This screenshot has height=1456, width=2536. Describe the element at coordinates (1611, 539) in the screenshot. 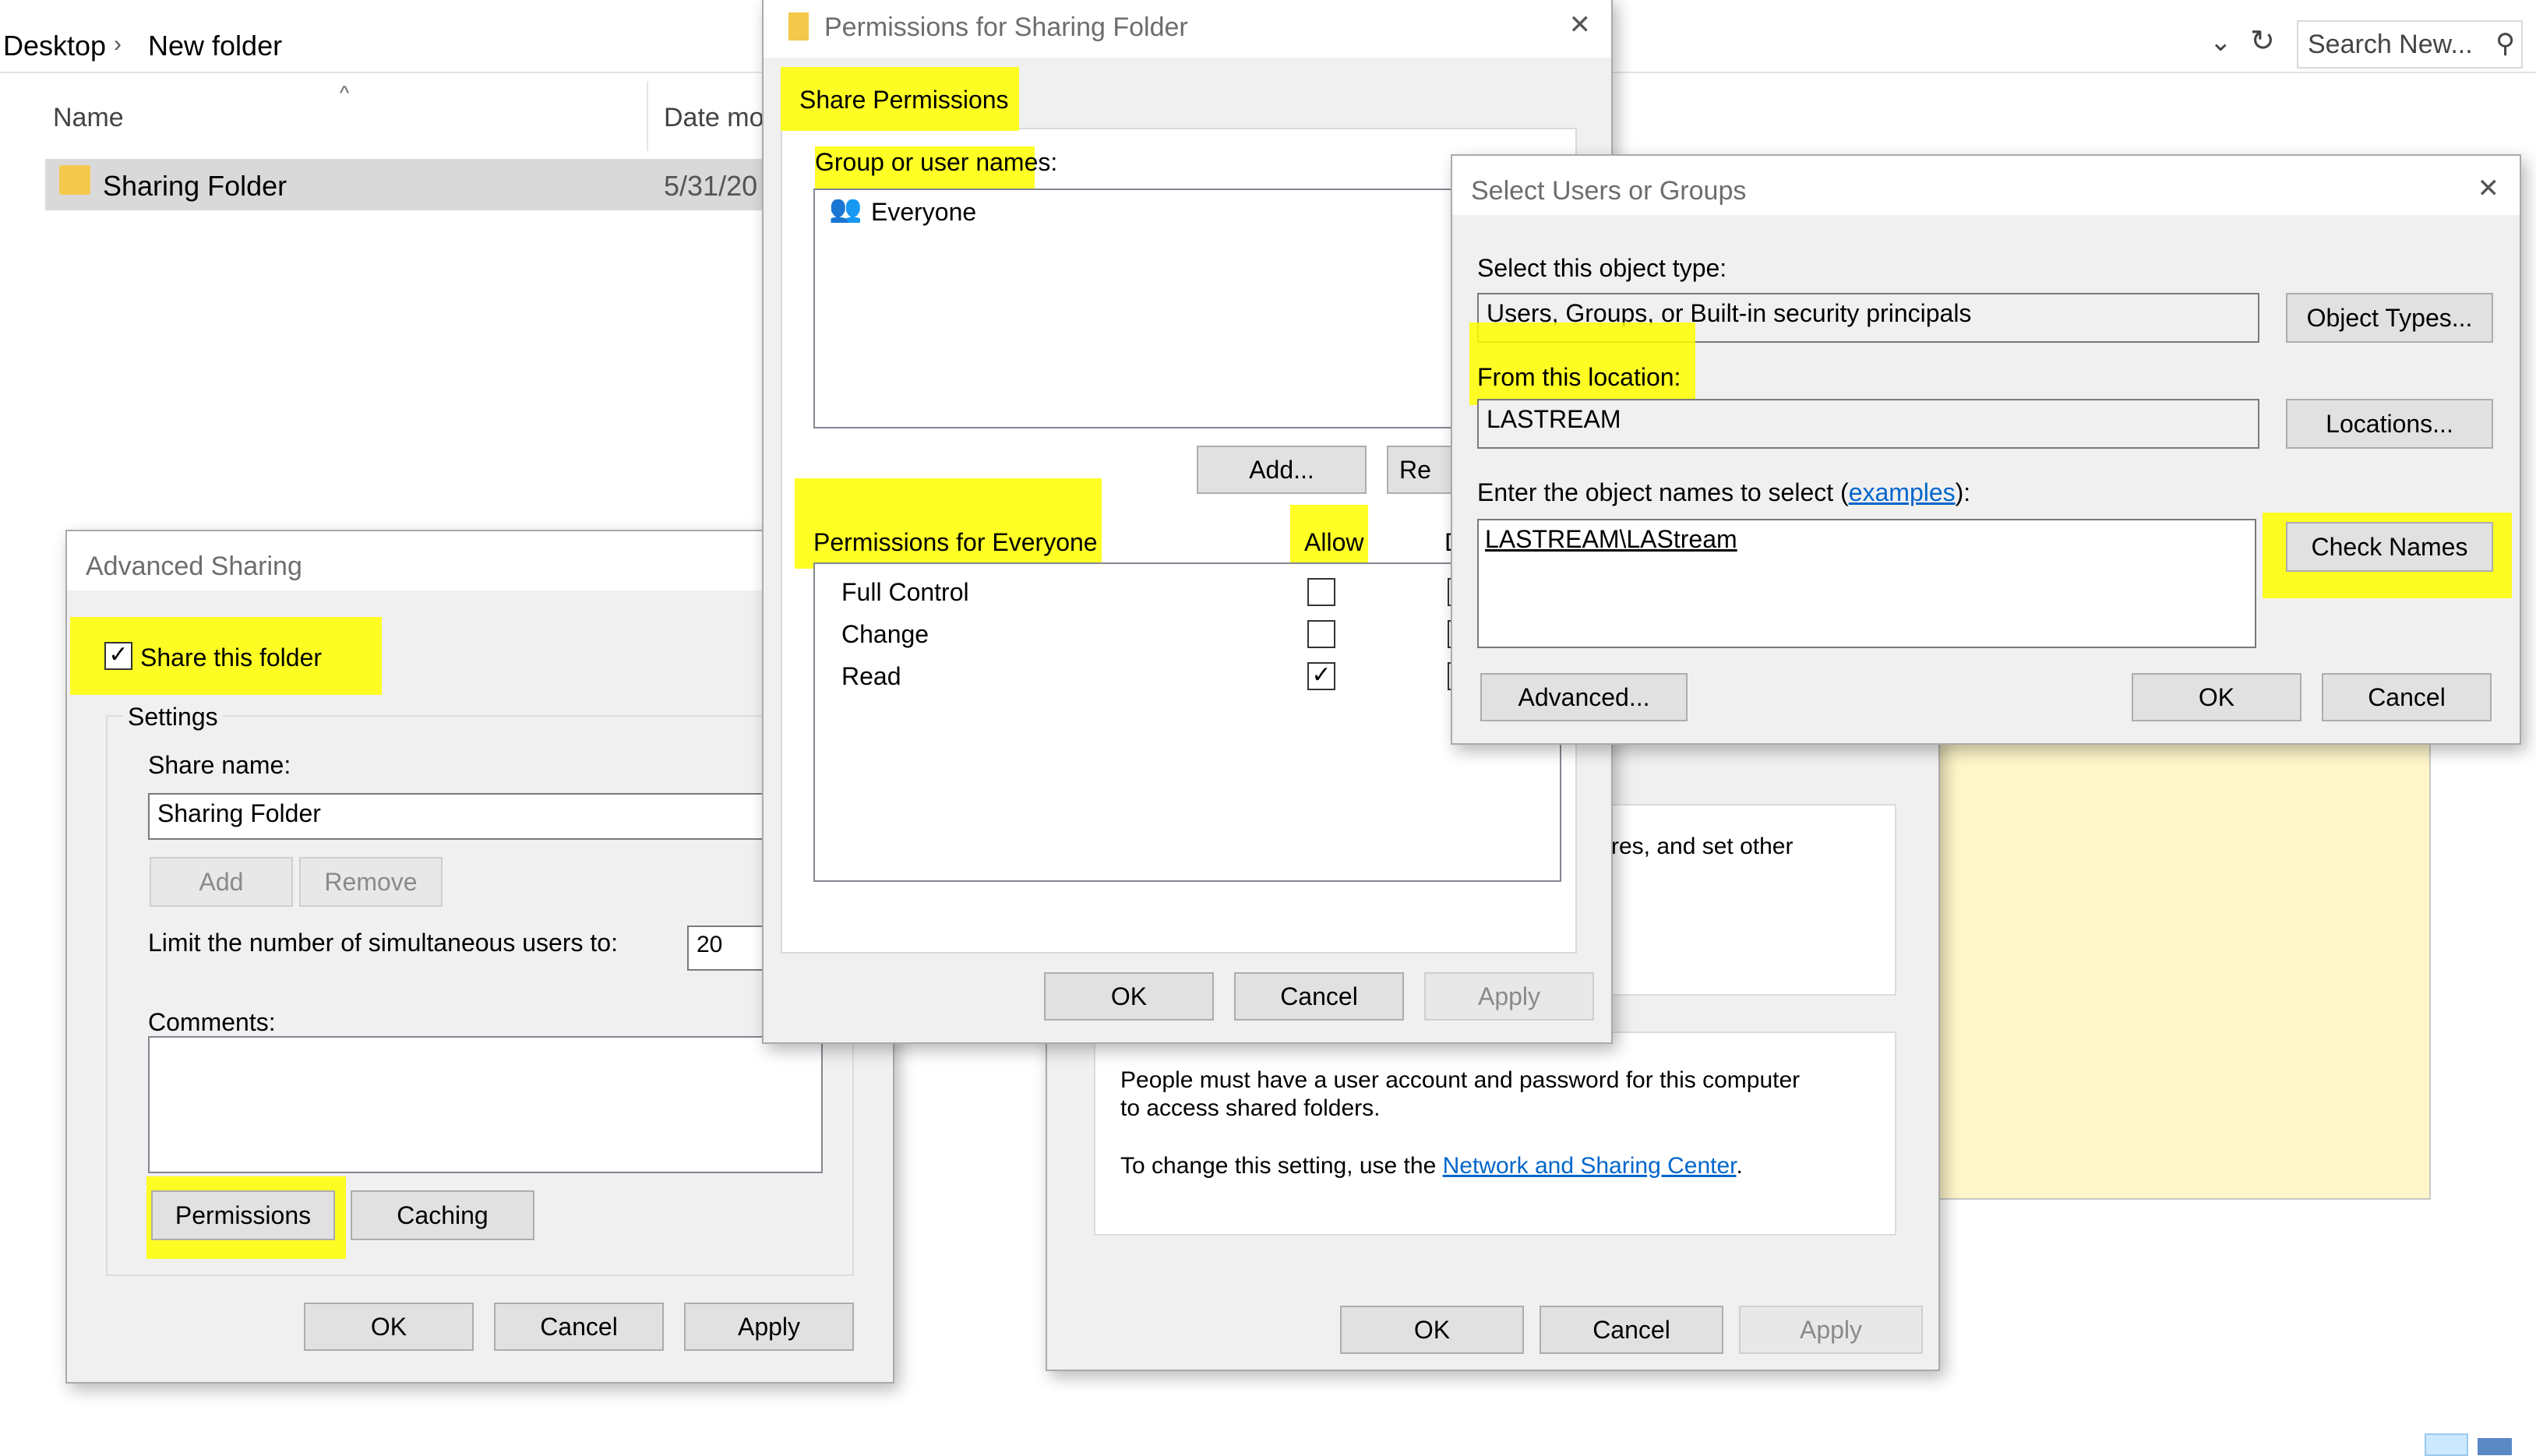

I see `names-value: LASTREAM\LAStream` at that location.